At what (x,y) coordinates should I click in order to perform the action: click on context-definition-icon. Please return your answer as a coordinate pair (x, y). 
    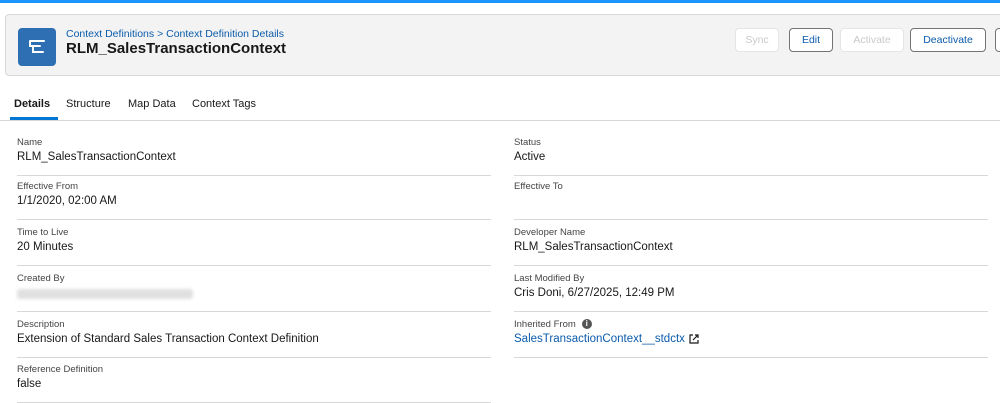
    Looking at the image, I should click on (37, 47).